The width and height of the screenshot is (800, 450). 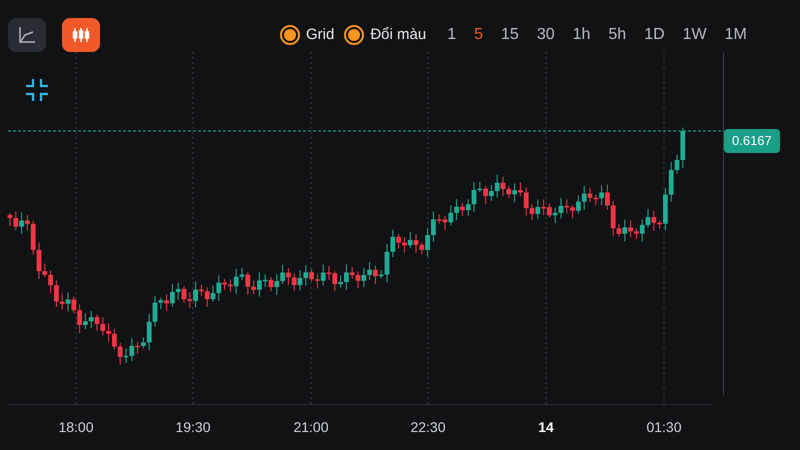 What do you see at coordinates (546, 35) in the screenshot?
I see `interval-tab: 30` at bounding box center [546, 35].